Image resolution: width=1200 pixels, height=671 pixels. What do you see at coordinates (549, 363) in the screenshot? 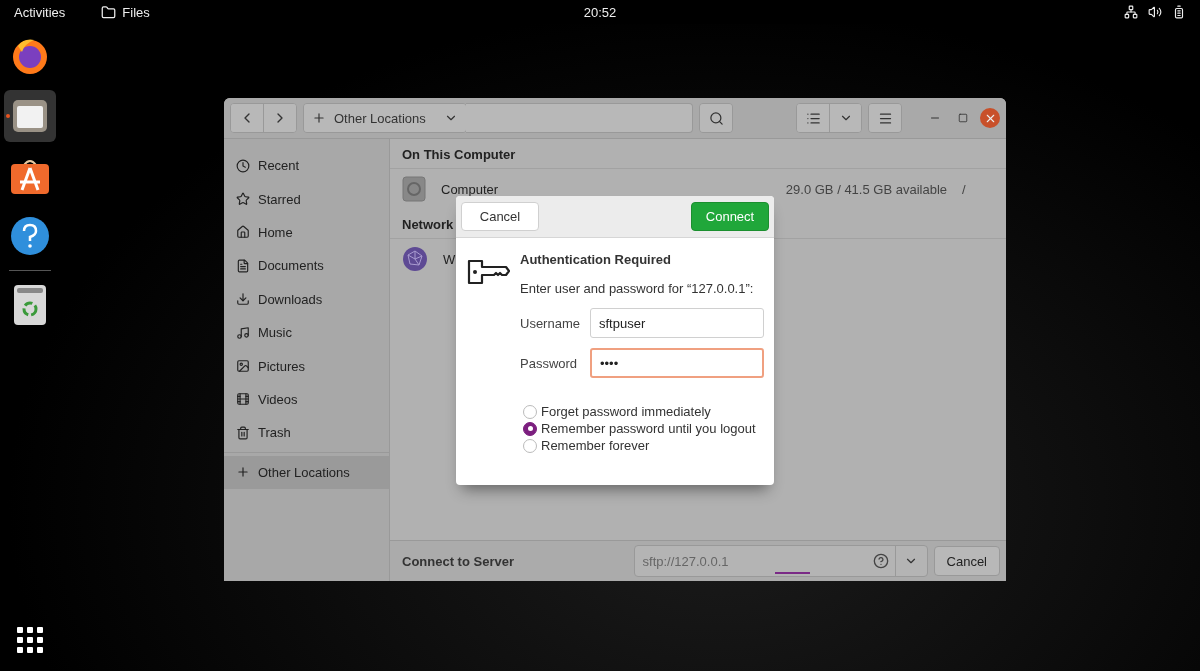
I see `field-label: Password` at bounding box center [549, 363].